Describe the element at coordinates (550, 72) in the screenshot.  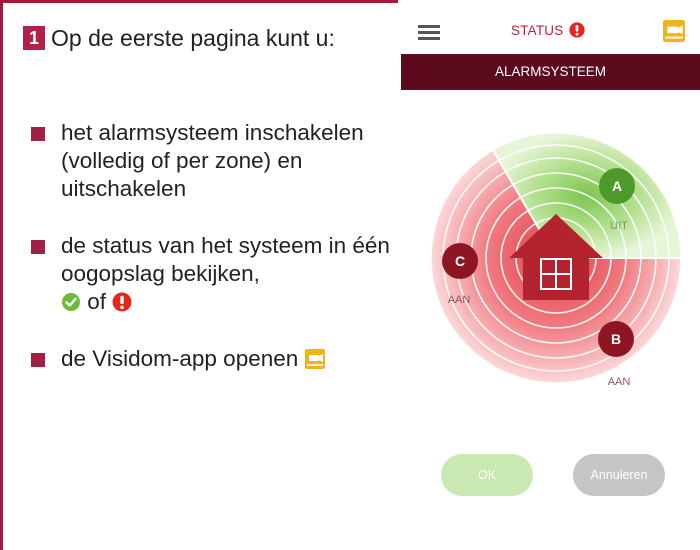
I see `page-title: ALARMSYSTEEM` at that location.